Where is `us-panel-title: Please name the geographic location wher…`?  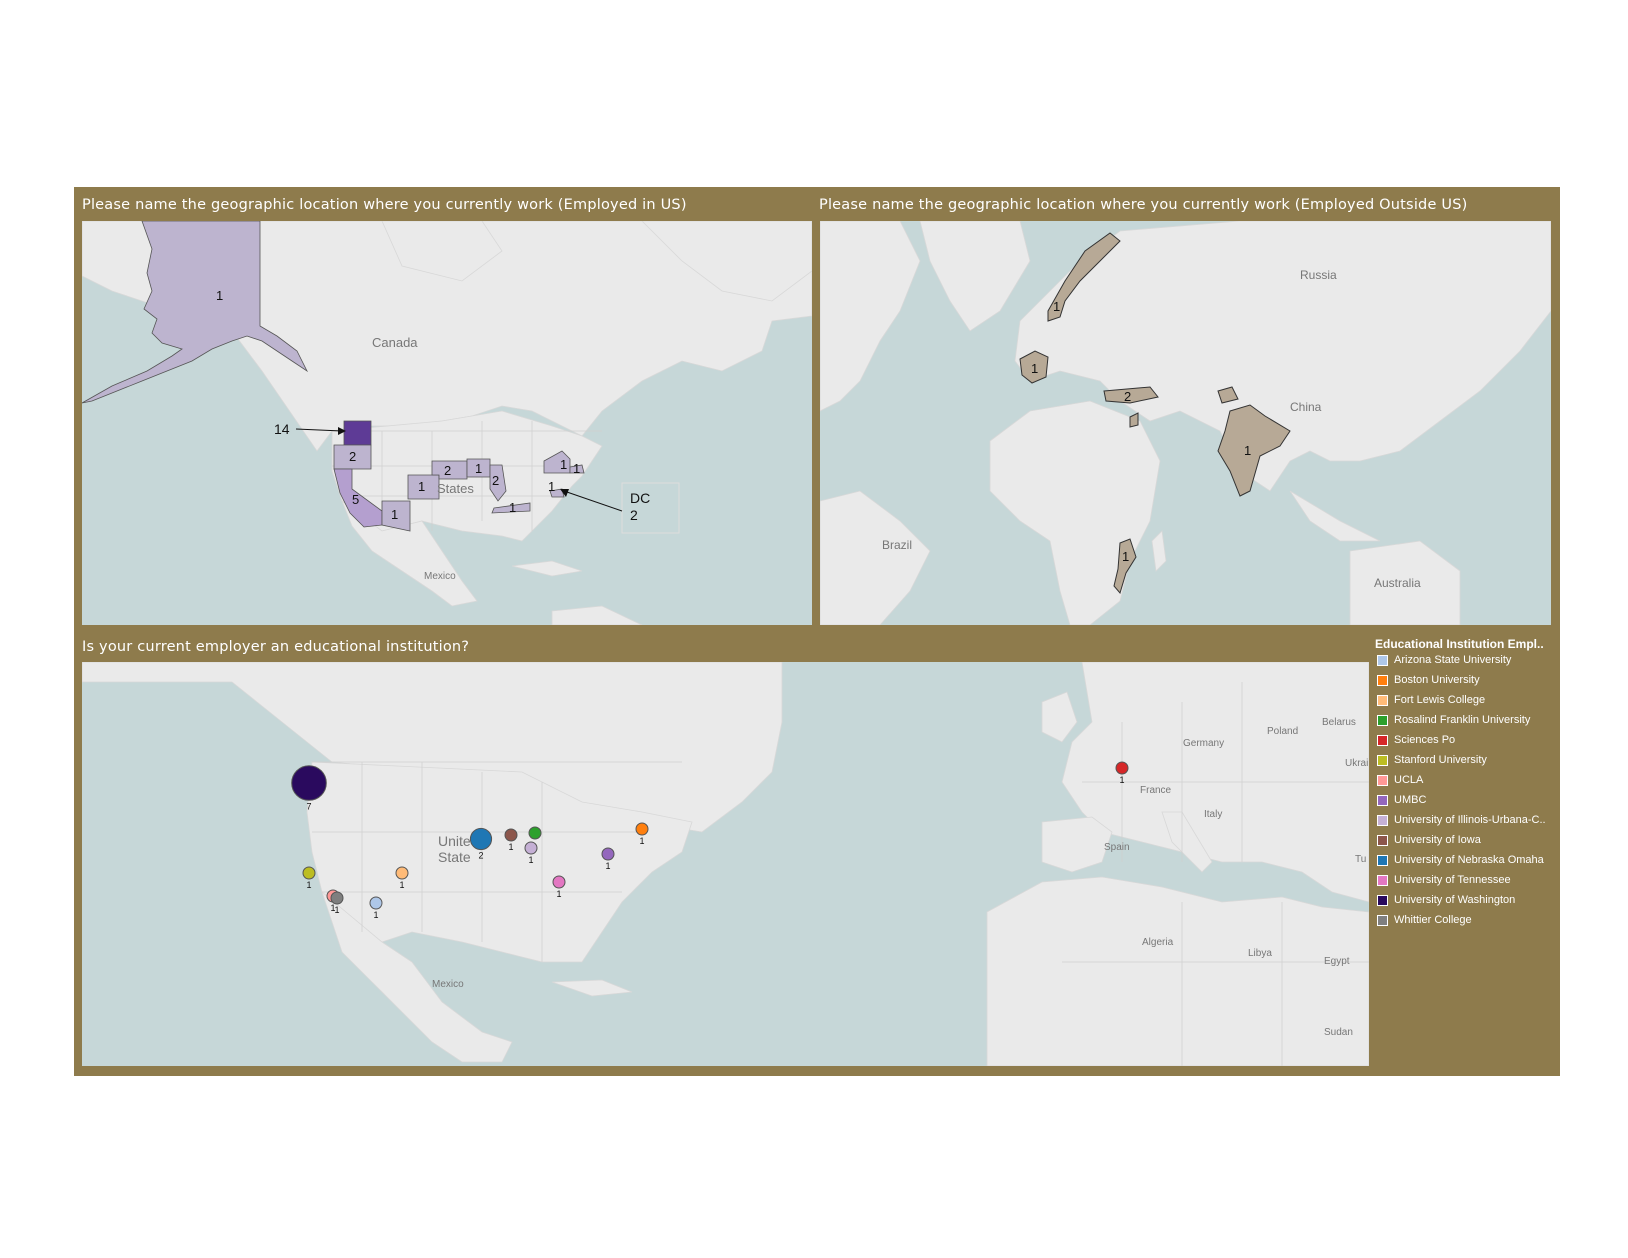 us-panel-title: Please name the geographic location wher… is located at coordinates (384, 205).